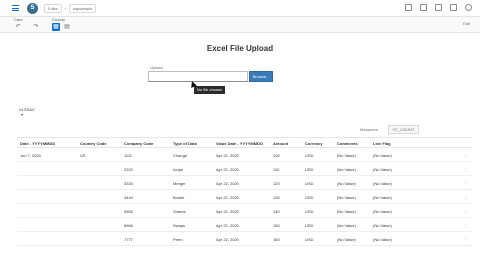  I want to click on toolbar: Data ↶ ↷ Display ▦ ▤ Edit, so click(240, 25).